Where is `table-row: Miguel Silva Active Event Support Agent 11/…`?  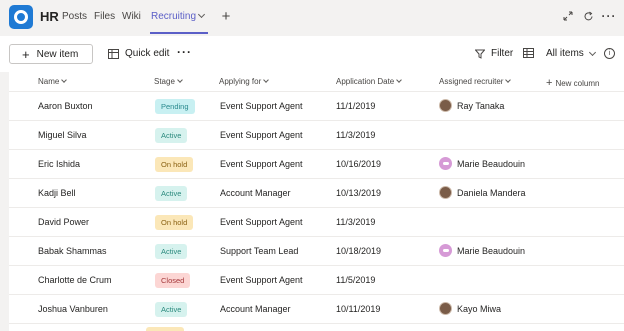 table-row: Miguel Silva Active Event Support Agent 11/… is located at coordinates (316, 135).